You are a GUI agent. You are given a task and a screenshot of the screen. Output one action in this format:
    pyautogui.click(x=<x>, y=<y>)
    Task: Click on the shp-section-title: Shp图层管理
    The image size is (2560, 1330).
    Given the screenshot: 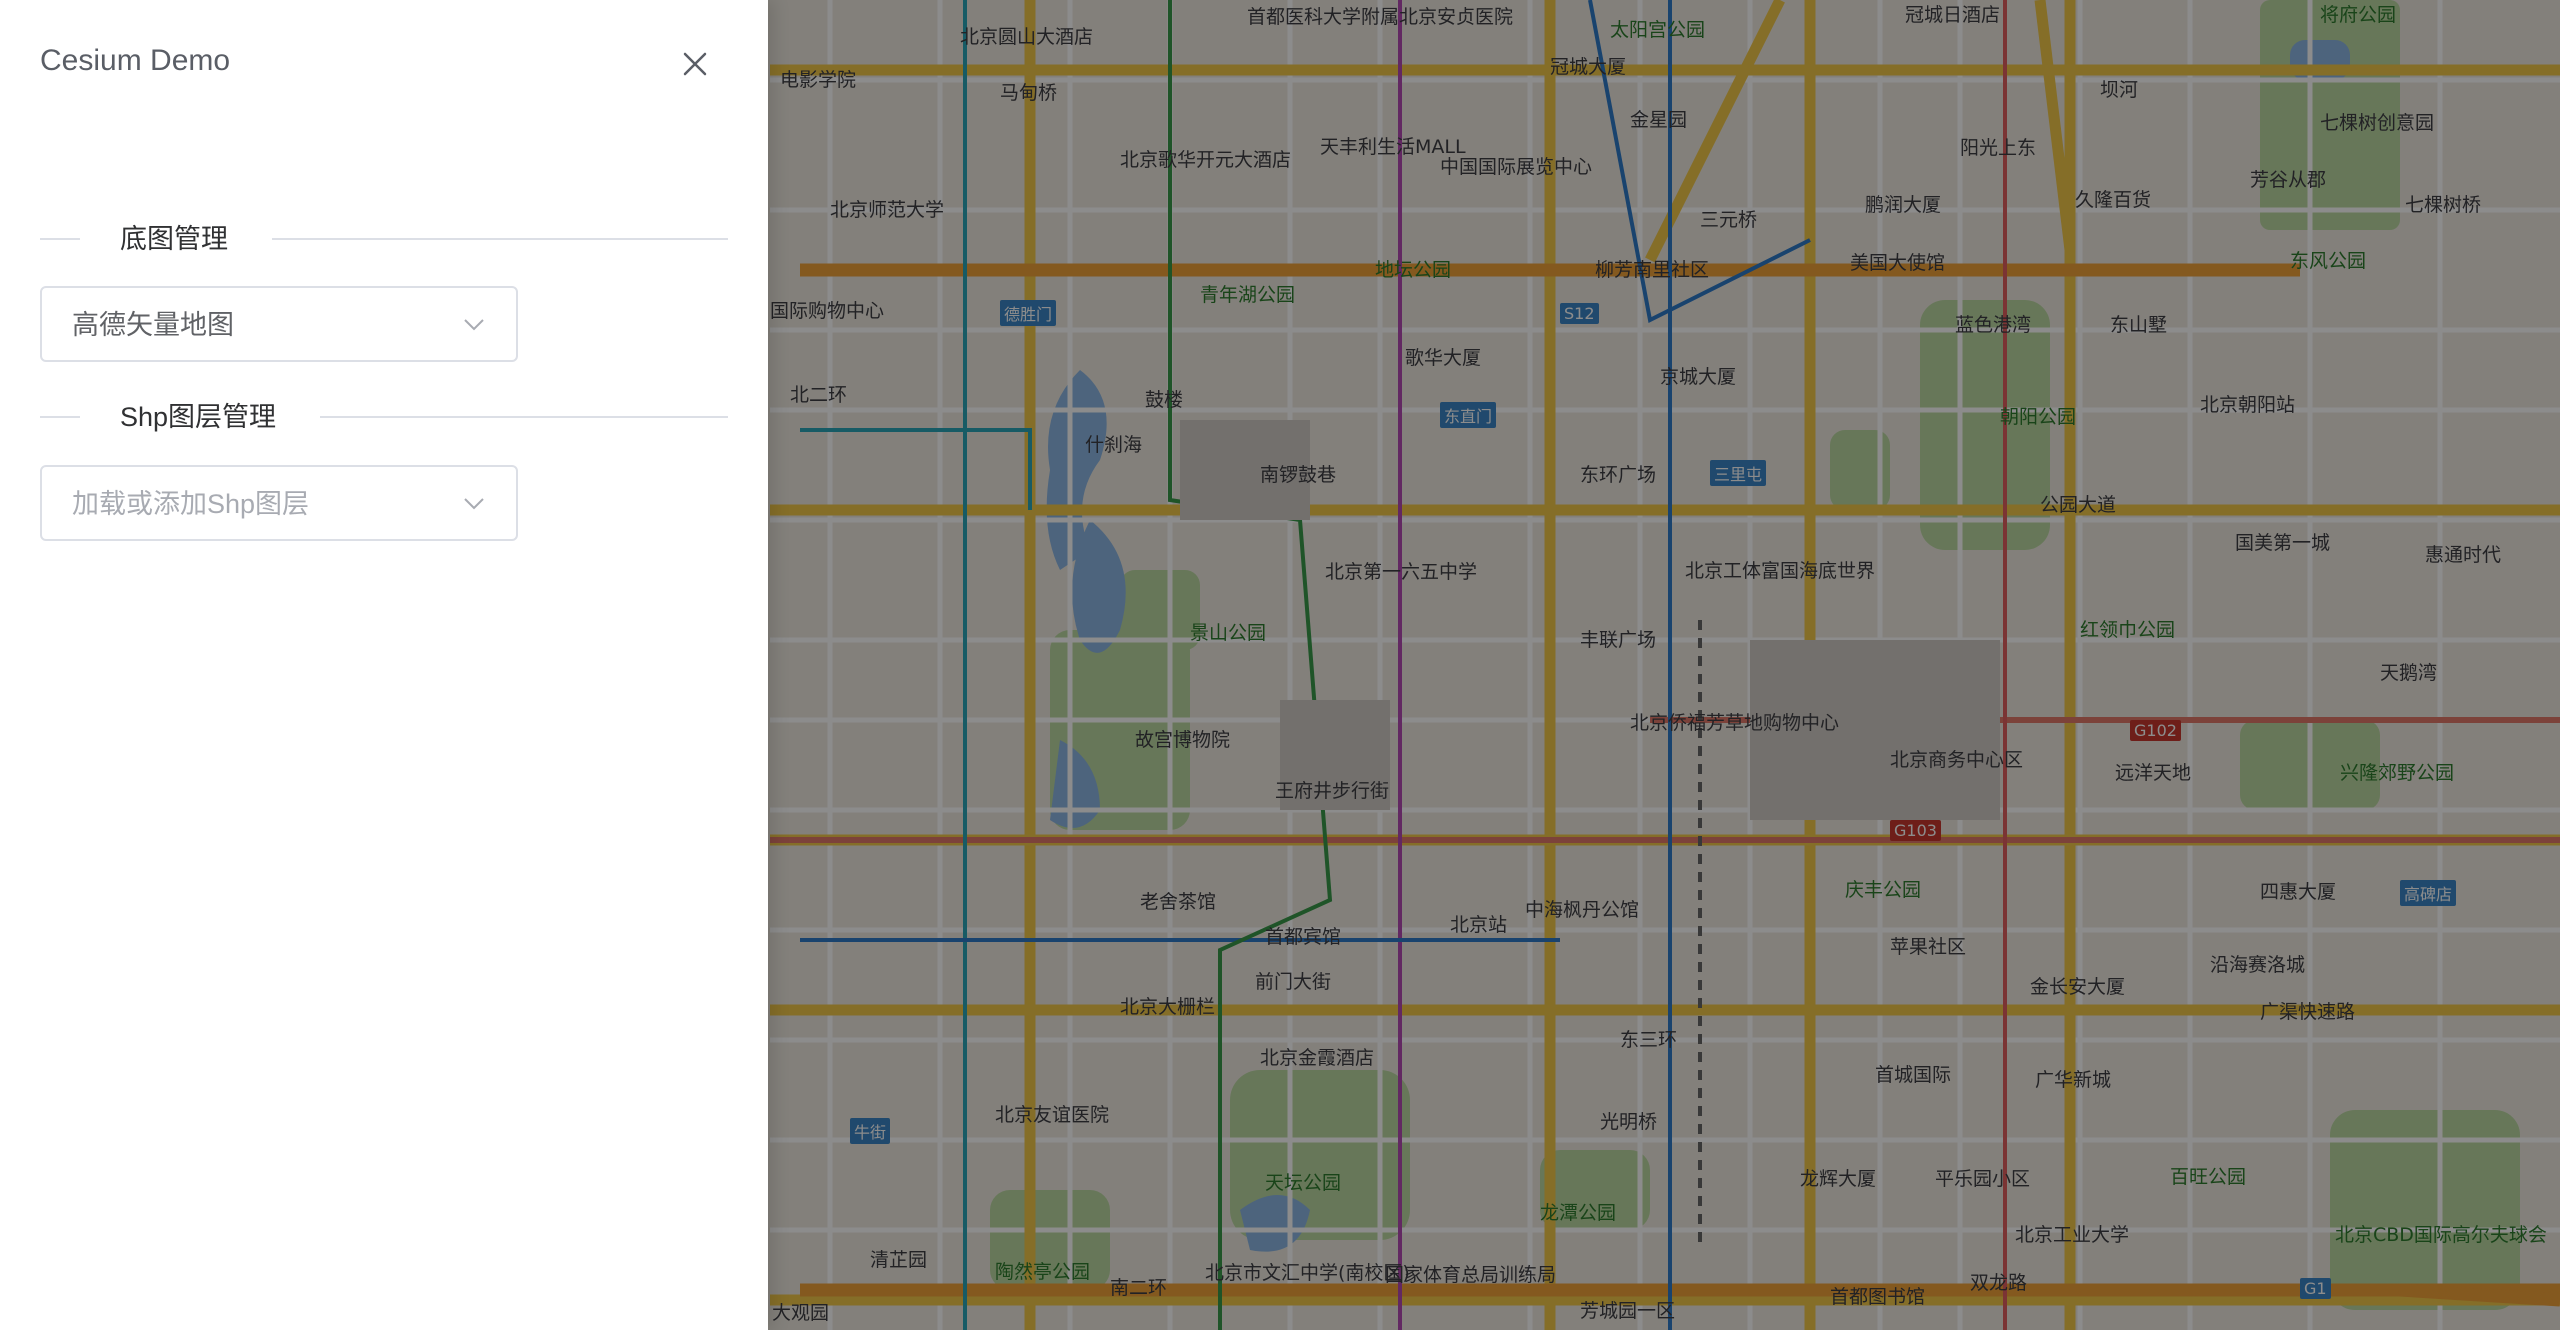 What is the action you would take?
    pyautogui.click(x=198, y=417)
    